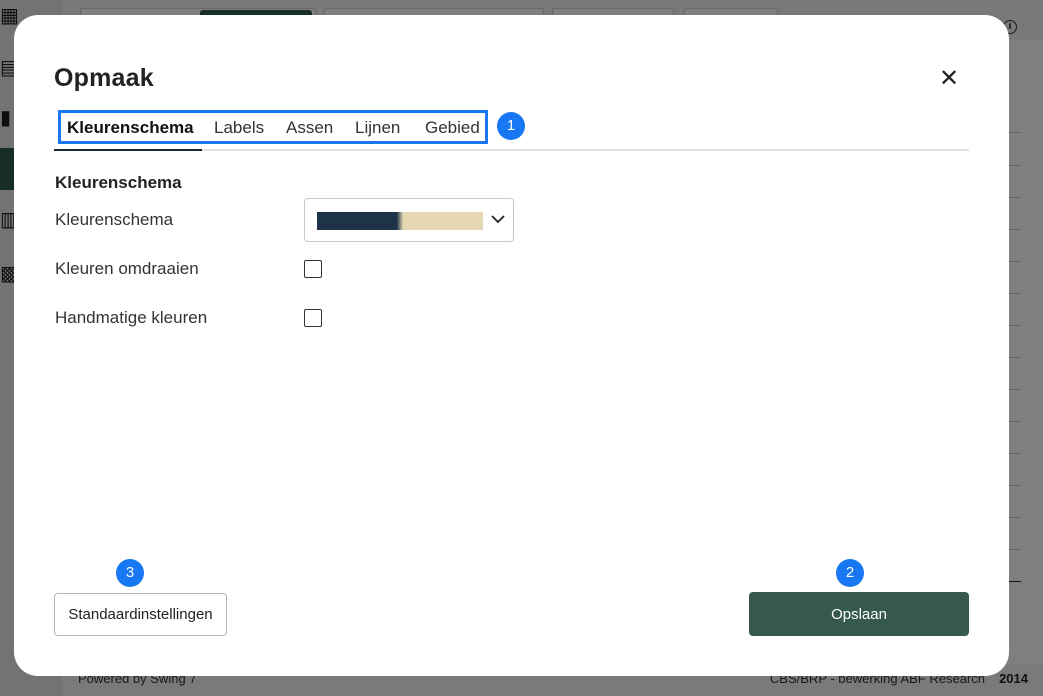 The height and width of the screenshot is (696, 1043). Describe the element at coordinates (511, 126) in the screenshot. I see `annotation-badge-1: 1` at that location.